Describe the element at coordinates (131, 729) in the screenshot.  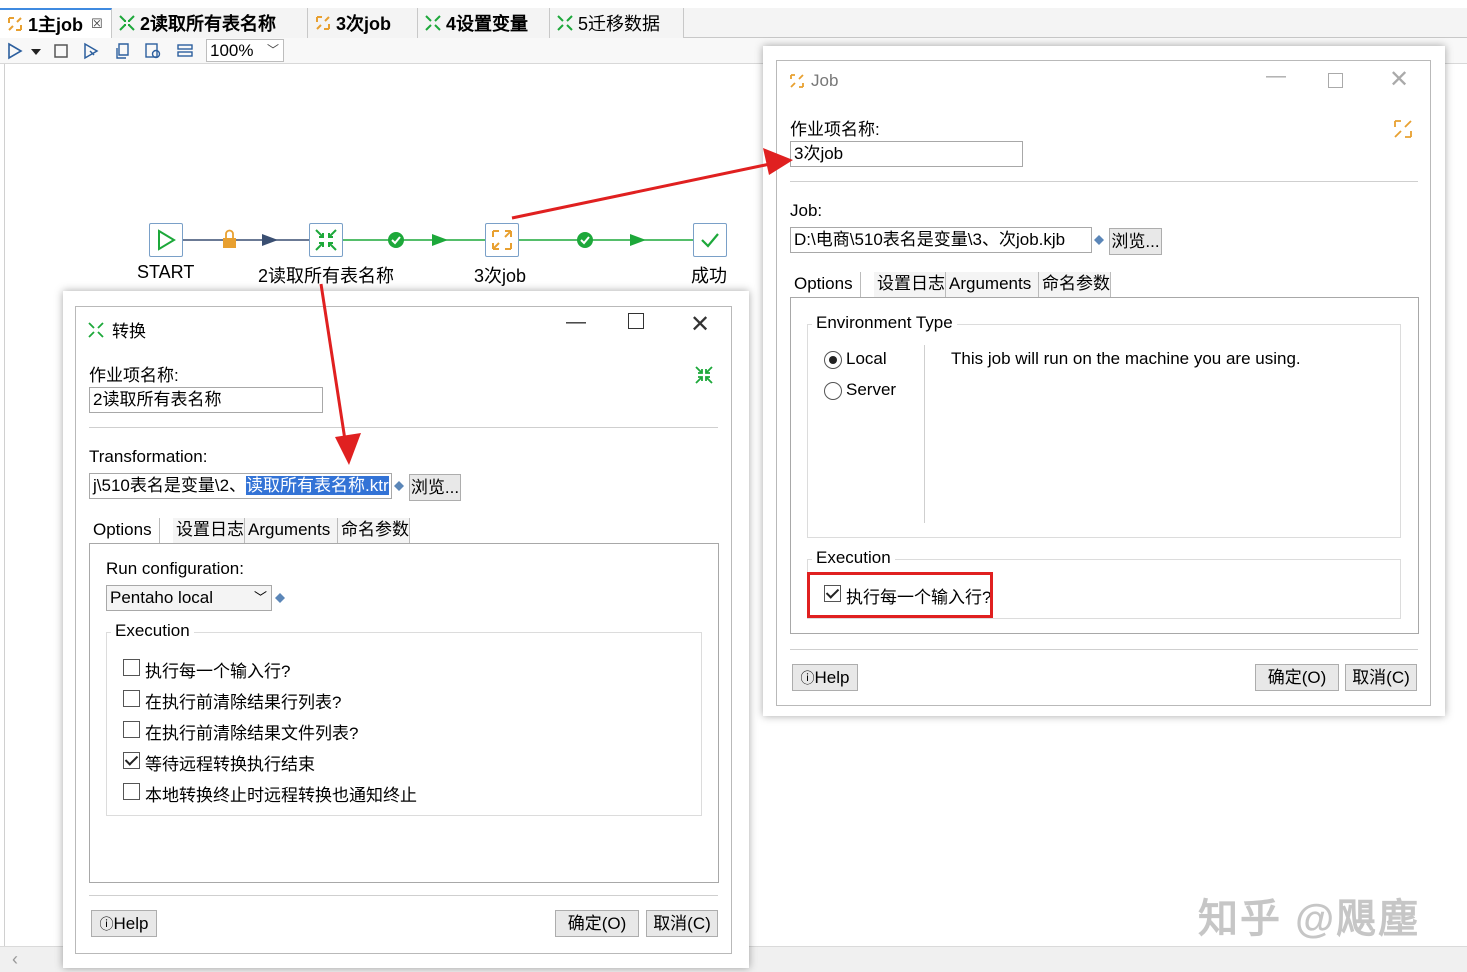
I see `clear-result-files-checkbox` at that location.